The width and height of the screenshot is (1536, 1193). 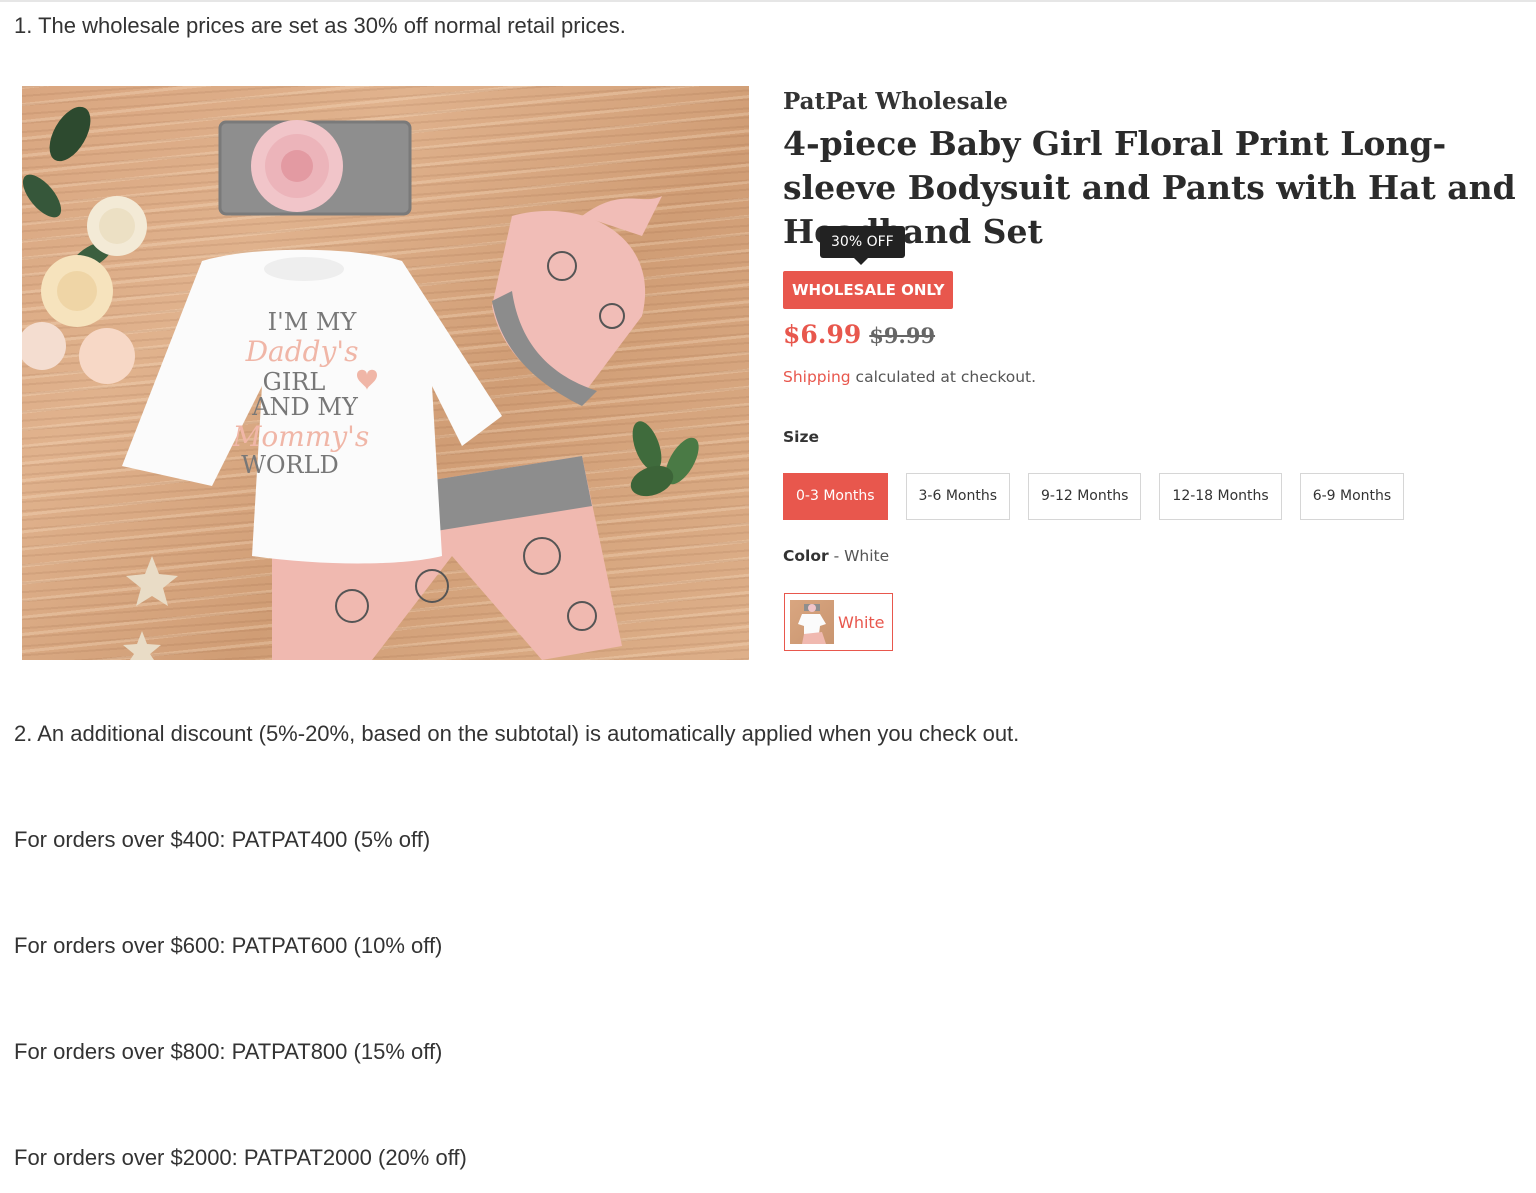 I want to click on vendor-name: PatPat Wholesale, so click(x=895, y=101).